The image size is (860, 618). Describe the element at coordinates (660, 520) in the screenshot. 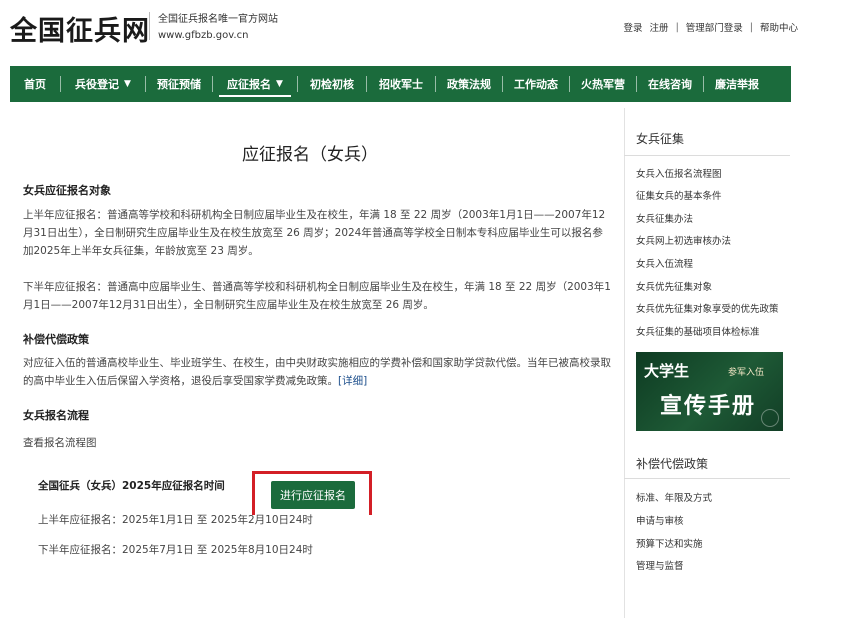

I see `sidebar-link: 申请与审核` at that location.